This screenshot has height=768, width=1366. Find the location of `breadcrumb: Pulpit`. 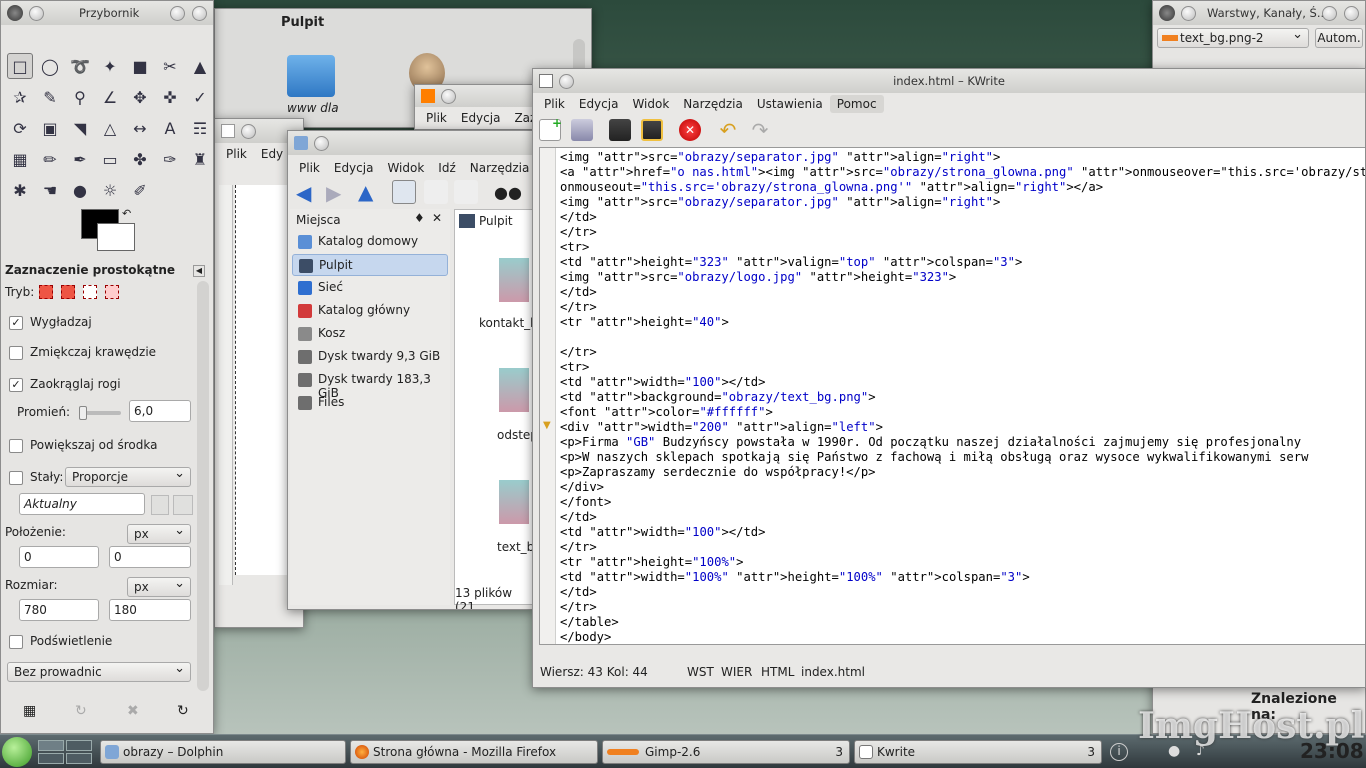

breadcrumb: Pulpit is located at coordinates (496, 221).